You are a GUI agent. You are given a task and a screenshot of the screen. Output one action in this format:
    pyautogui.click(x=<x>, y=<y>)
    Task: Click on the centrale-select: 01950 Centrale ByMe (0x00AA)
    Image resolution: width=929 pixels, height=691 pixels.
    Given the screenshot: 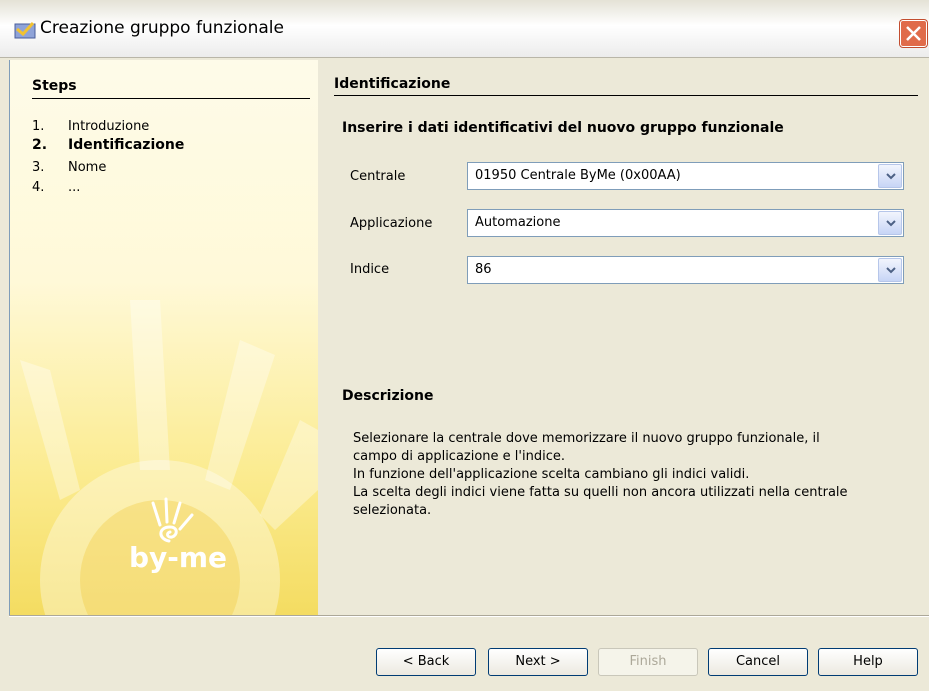 What is the action you would take?
    pyautogui.click(x=685, y=176)
    